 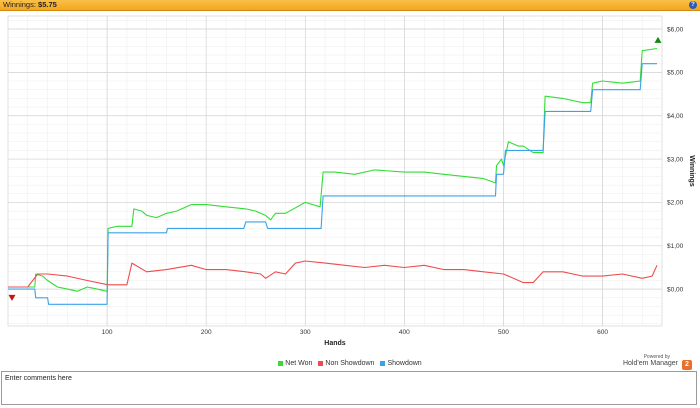 What do you see at coordinates (335, 343) in the screenshot?
I see `x-axis-label: Hands` at bounding box center [335, 343].